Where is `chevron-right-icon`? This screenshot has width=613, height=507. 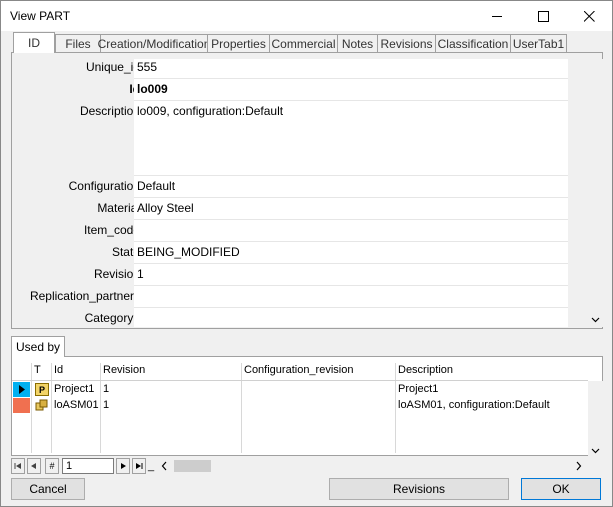 chevron-right-icon is located at coordinates (579, 466).